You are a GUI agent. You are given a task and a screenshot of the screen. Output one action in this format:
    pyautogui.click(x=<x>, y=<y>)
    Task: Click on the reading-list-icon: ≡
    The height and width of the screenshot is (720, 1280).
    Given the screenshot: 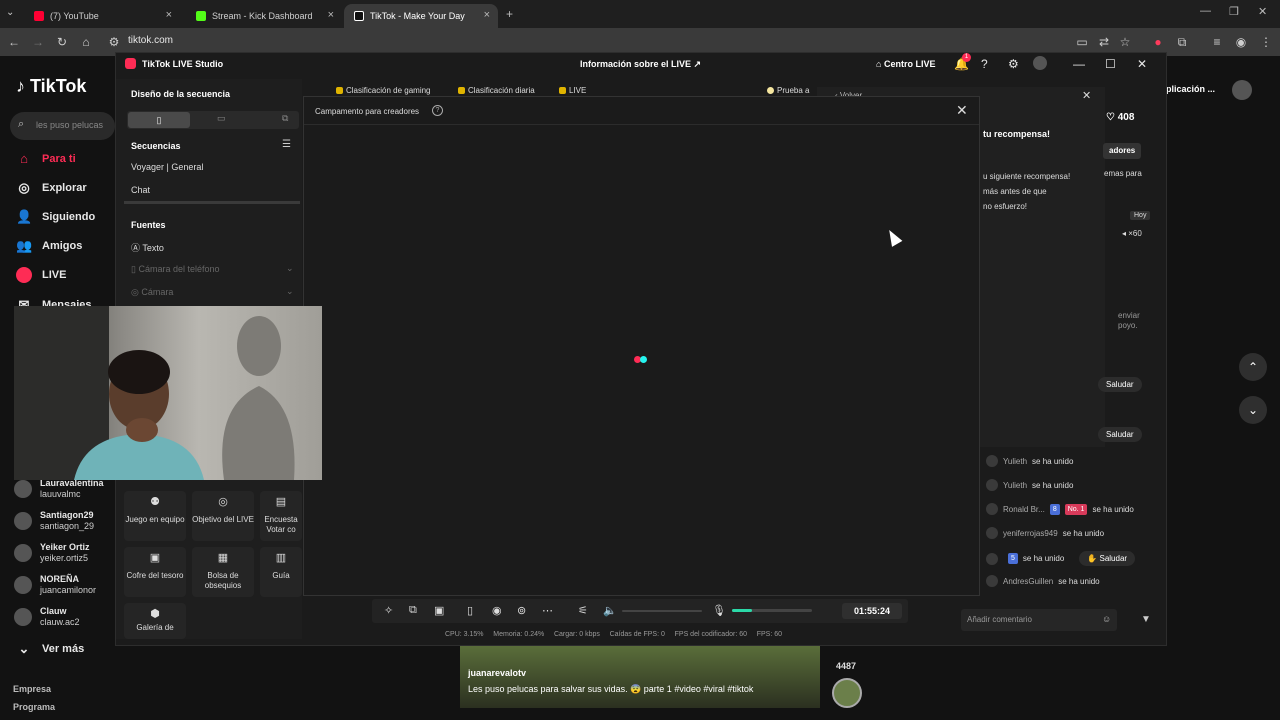 What is the action you would take?
    pyautogui.click(x=1217, y=42)
    